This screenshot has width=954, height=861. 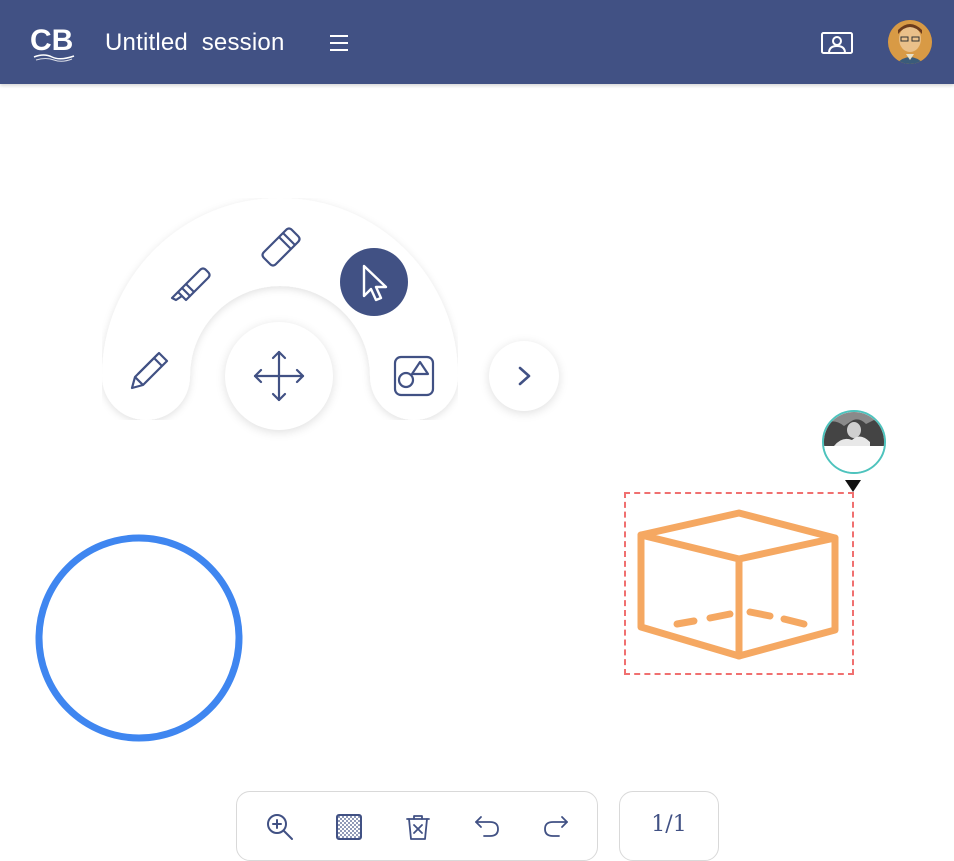 What do you see at coordinates (349, 827) in the screenshot?
I see `background-pattern-icon` at bounding box center [349, 827].